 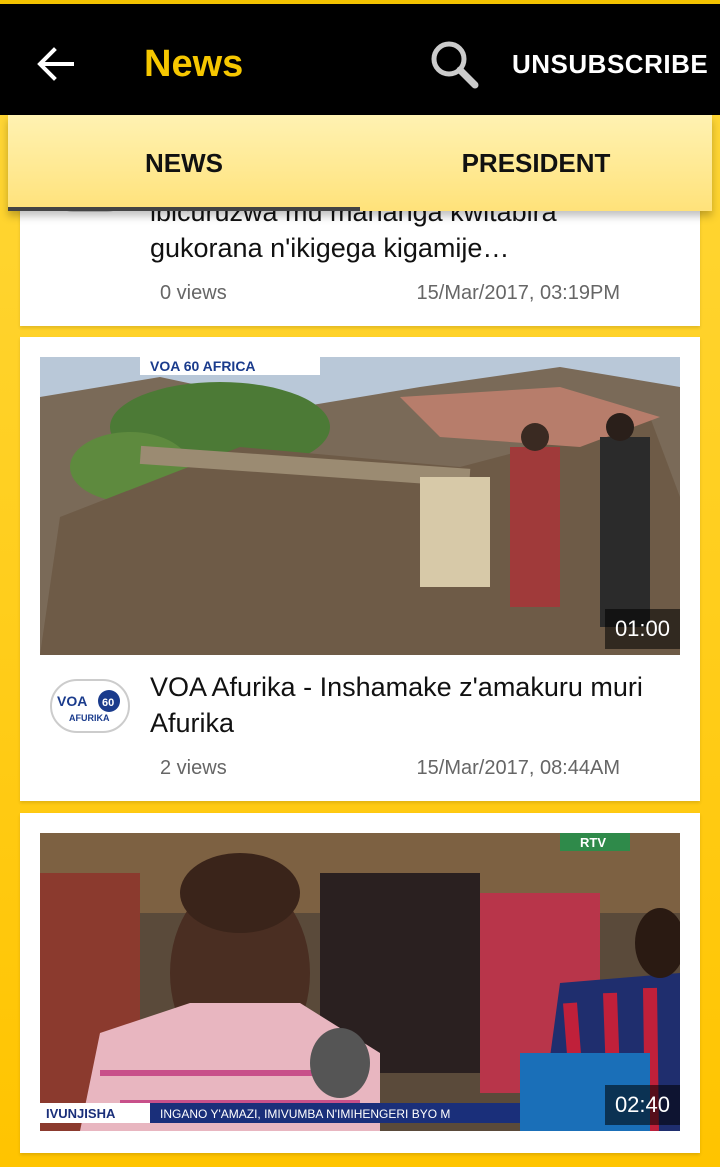 I want to click on svg-text: AFURIKA, so click(x=89, y=718).